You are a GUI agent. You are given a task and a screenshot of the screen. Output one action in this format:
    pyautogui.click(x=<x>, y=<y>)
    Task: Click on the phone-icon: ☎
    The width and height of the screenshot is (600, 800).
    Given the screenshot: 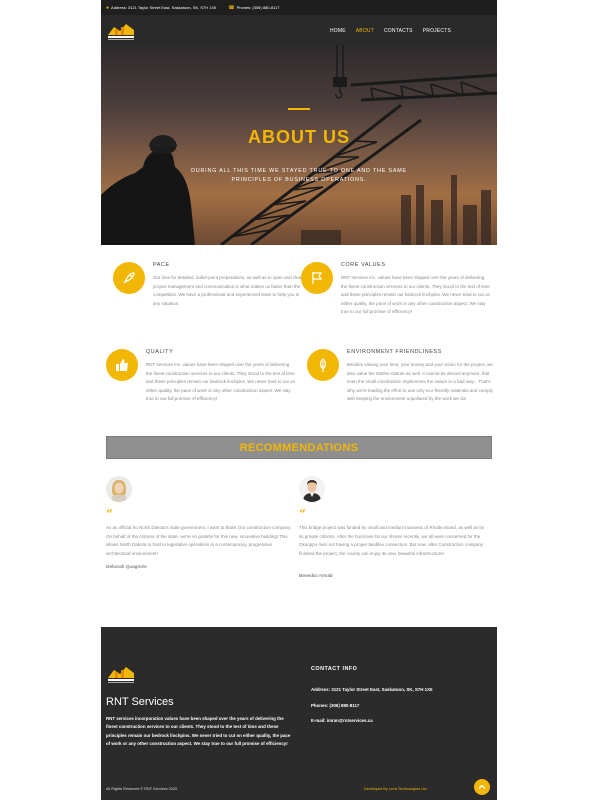 What is the action you would take?
    pyautogui.click(x=231, y=7)
    